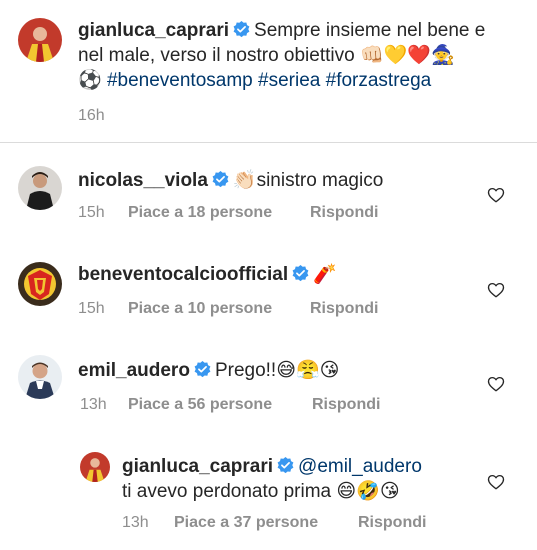  What do you see at coordinates (220, 405) in the screenshot?
I see `comment-likes-link: Piace a 56 persone` at bounding box center [220, 405].